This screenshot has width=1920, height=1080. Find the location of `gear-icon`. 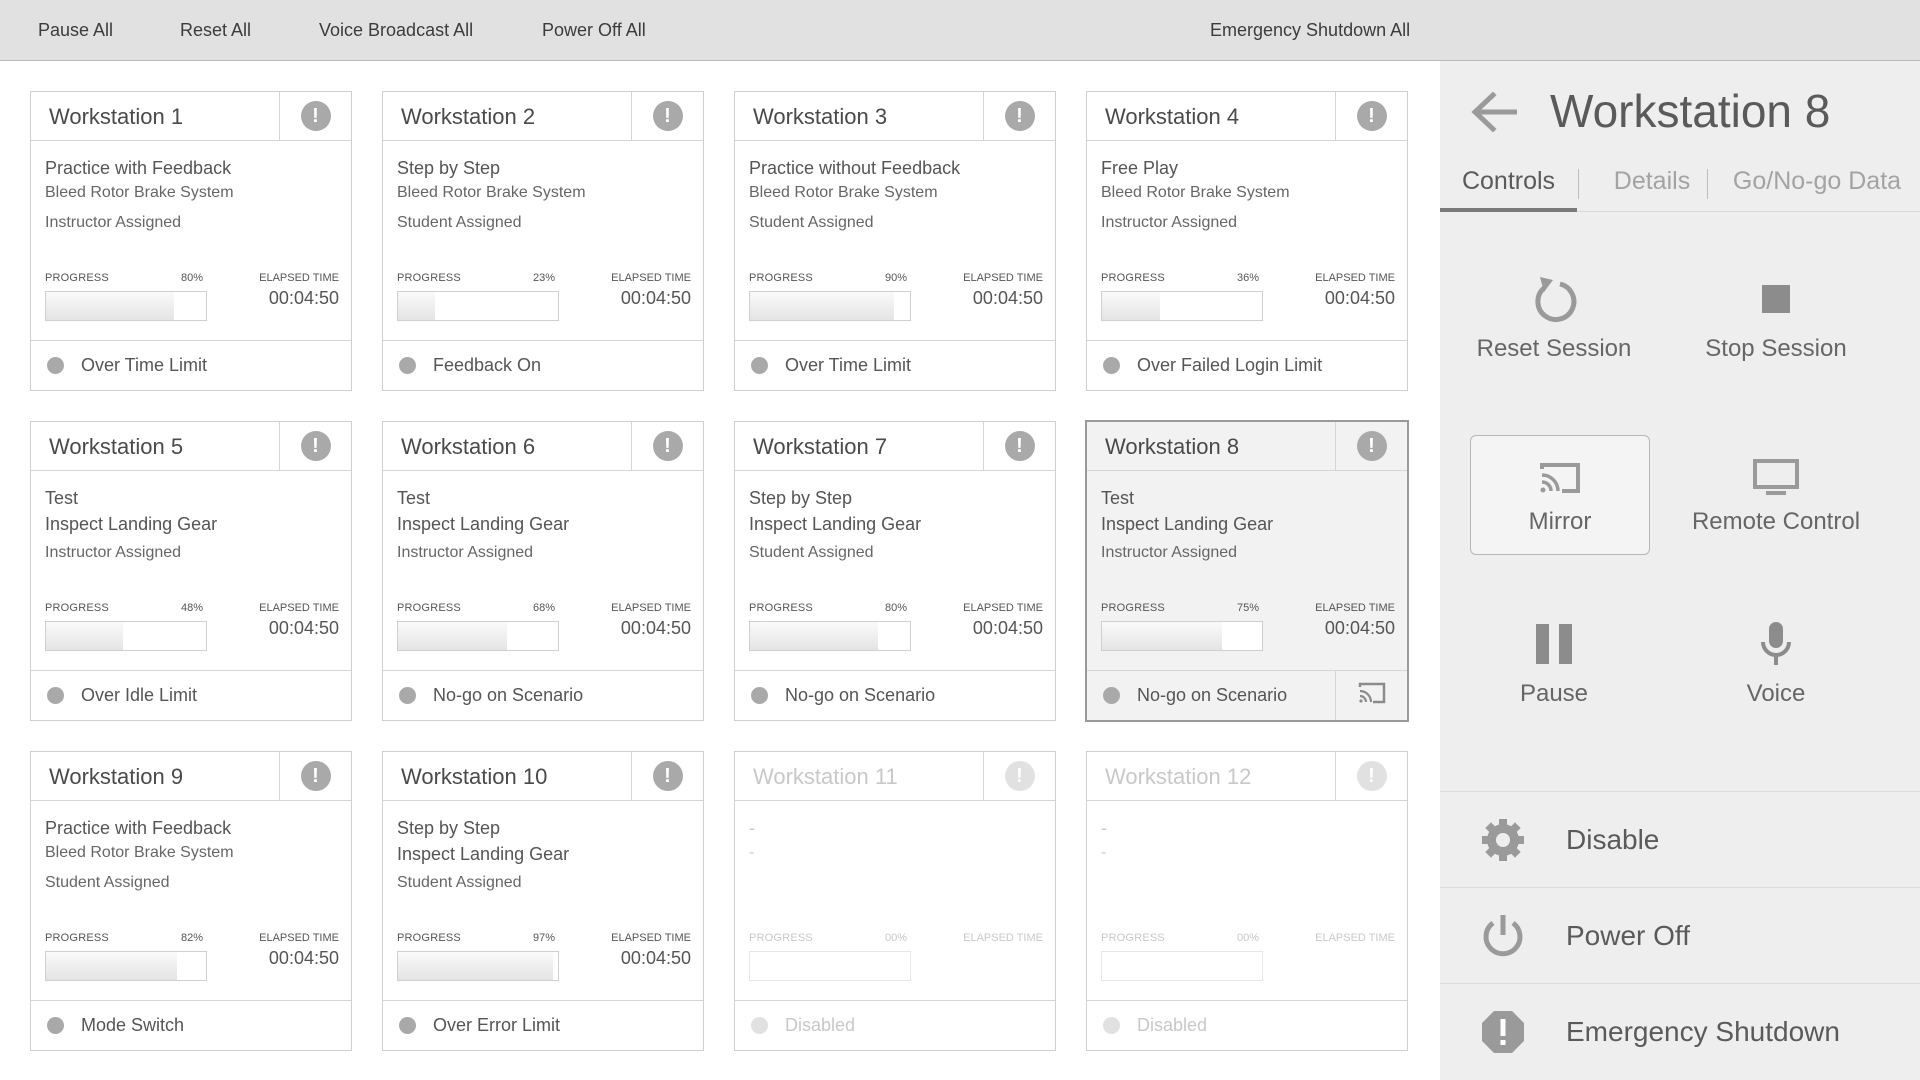

gear-icon is located at coordinates (1503, 840).